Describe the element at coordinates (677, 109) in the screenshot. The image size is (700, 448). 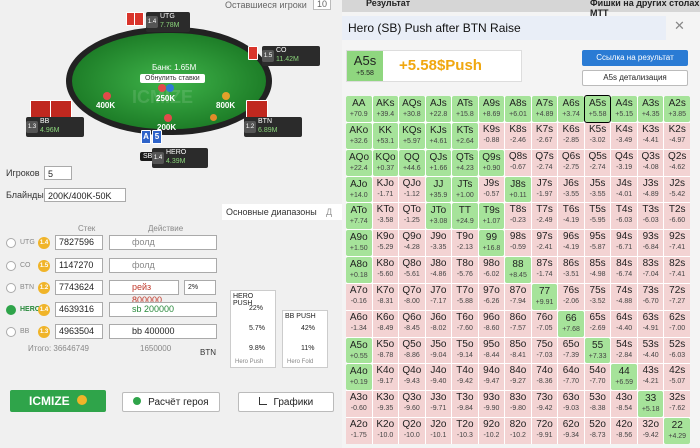
I see `range-cell: A2s +3.85` at that location.